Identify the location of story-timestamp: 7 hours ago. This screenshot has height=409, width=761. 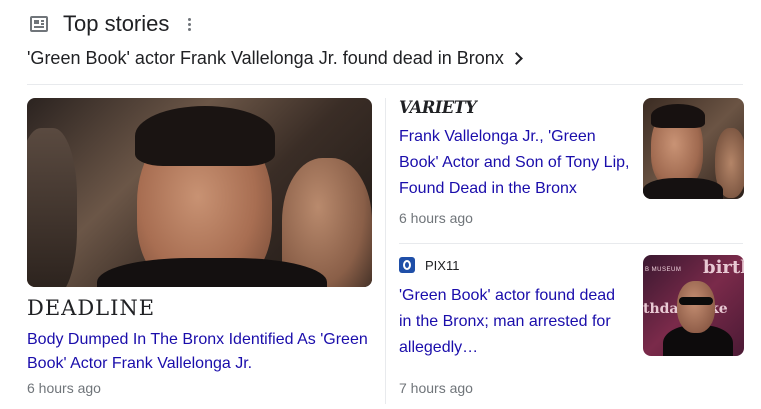
(436, 388).